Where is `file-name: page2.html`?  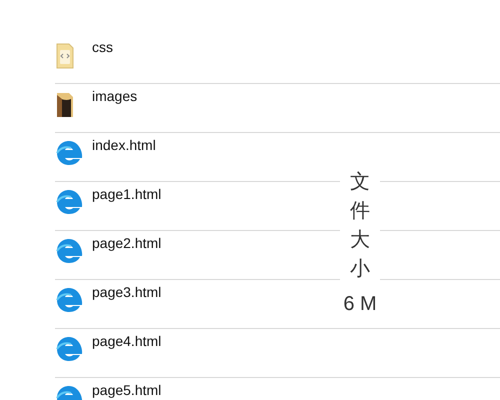 file-name: page2.html is located at coordinates (127, 243).